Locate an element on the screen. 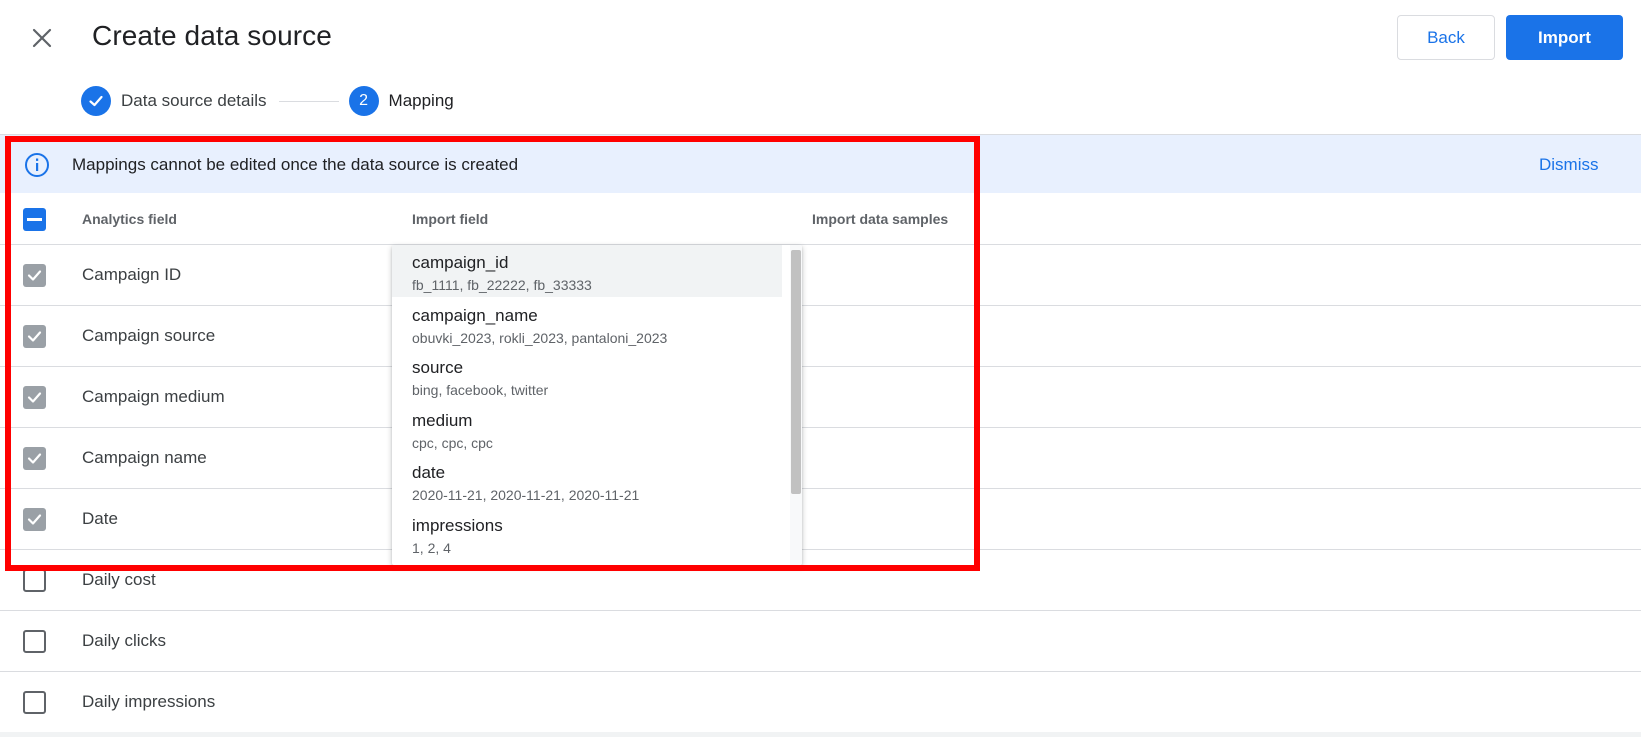  option-field-name: impressions is located at coordinates (457, 525).